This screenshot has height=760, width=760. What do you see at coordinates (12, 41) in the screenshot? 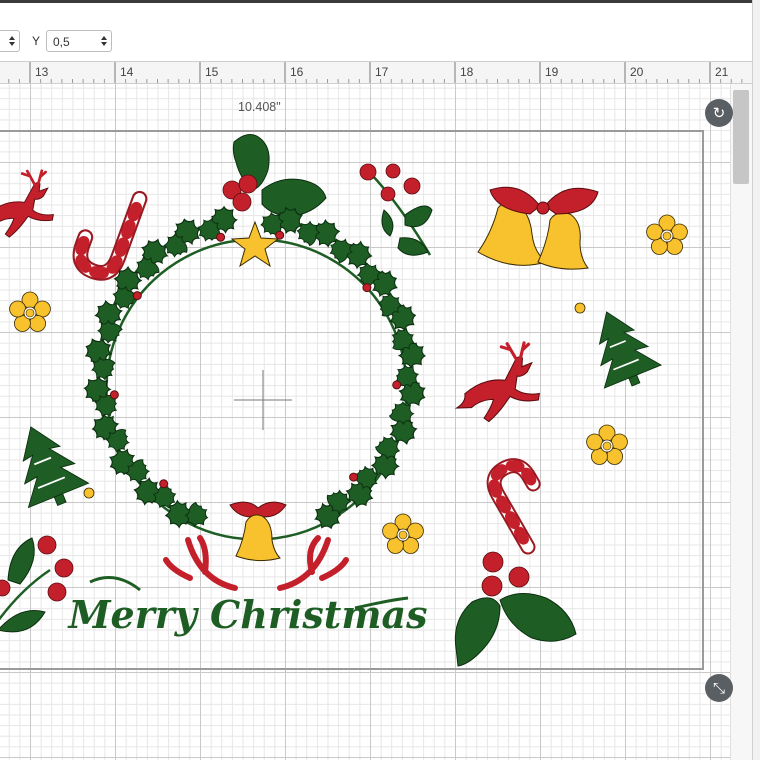
I see `x-stepper` at bounding box center [12, 41].